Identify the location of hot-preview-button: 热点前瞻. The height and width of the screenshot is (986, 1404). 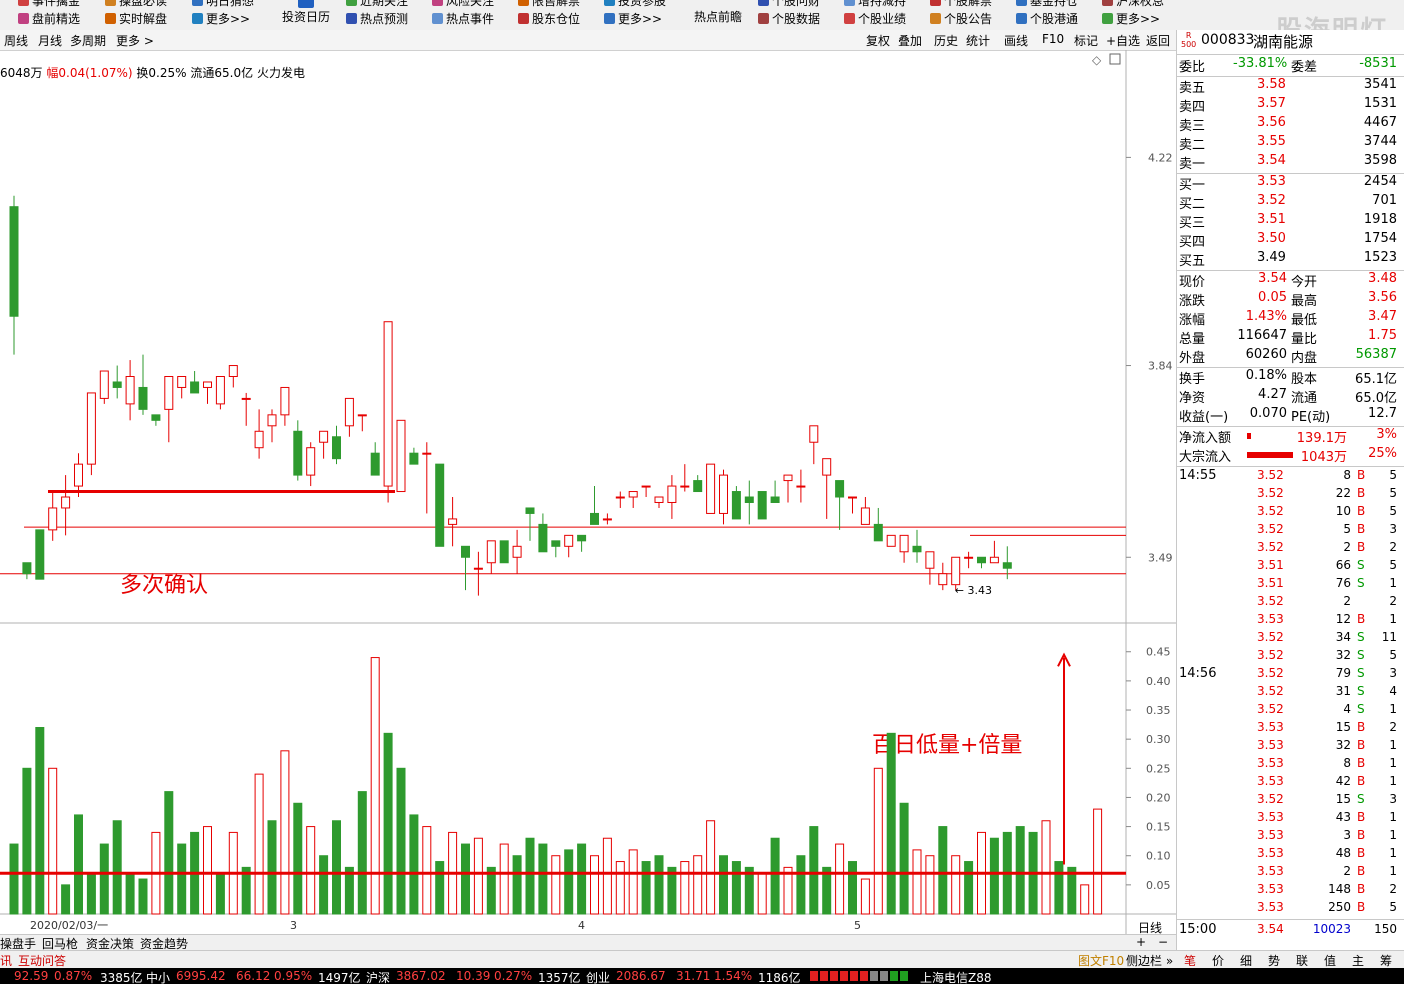
(718, 17).